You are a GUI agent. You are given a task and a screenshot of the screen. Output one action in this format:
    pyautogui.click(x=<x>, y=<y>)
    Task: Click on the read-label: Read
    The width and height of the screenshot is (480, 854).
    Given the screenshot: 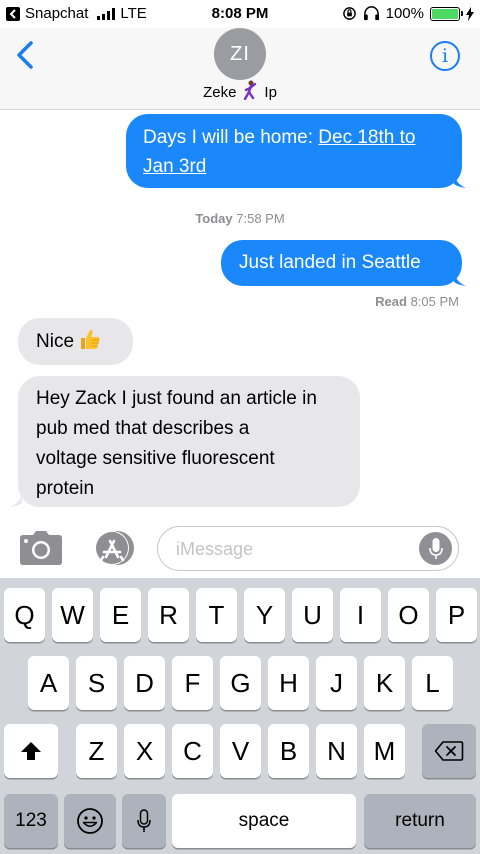 What is the action you would take?
    pyautogui.click(x=391, y=301)
    